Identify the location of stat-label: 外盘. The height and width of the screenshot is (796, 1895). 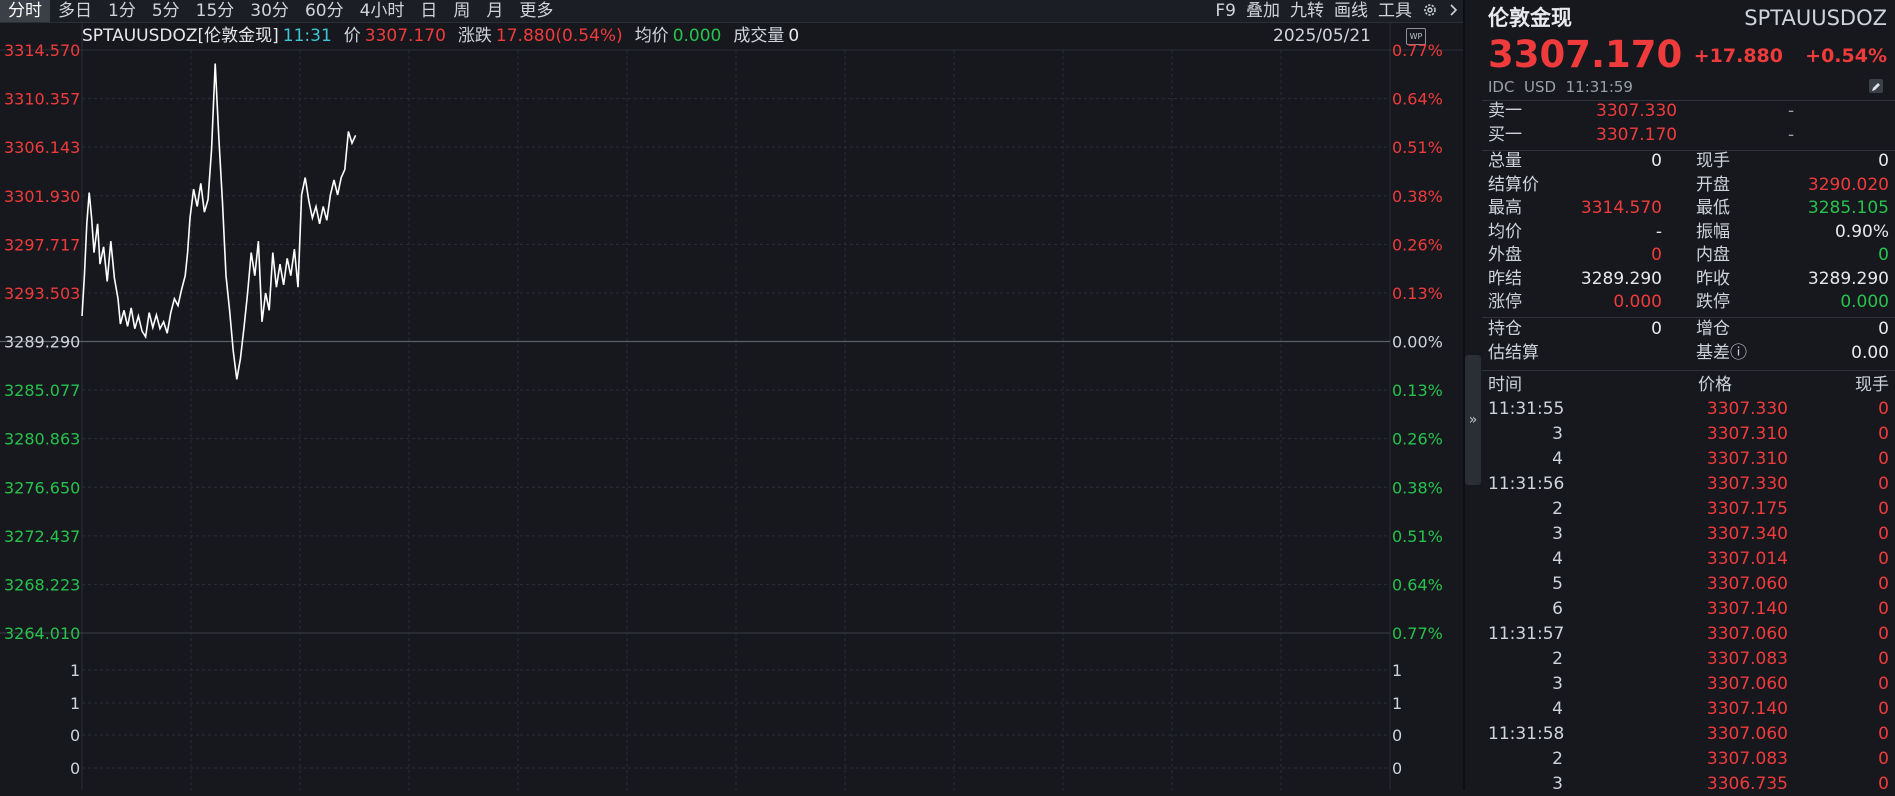
(1505, 255).